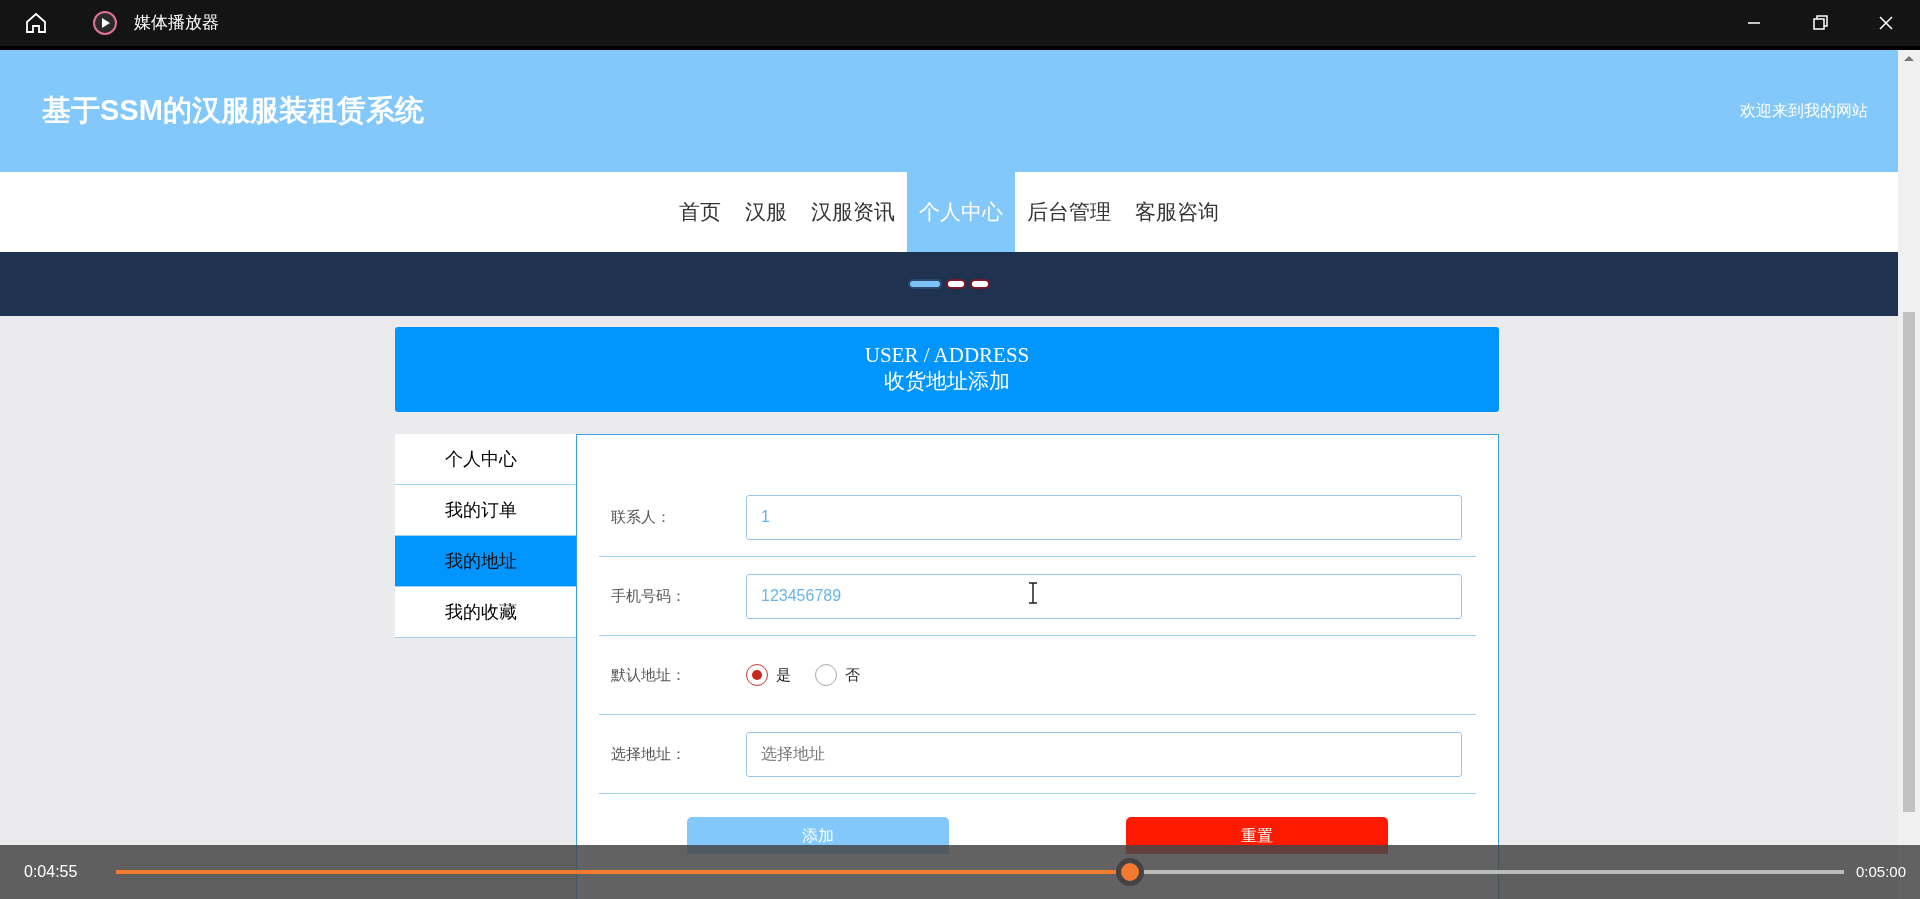 The width and height of the screenshot is (1920, 899). I want to click on site-title: 基于SSM的汉服服装租赁系统, so click(233, 111).